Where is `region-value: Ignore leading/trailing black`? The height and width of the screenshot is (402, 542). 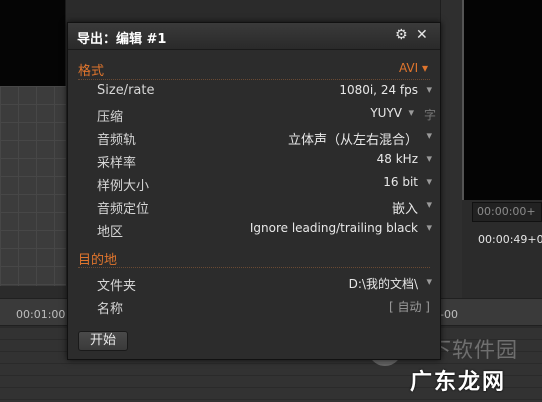
region-value: Ignore leading/trailing black is located at coordinates (333, 228).